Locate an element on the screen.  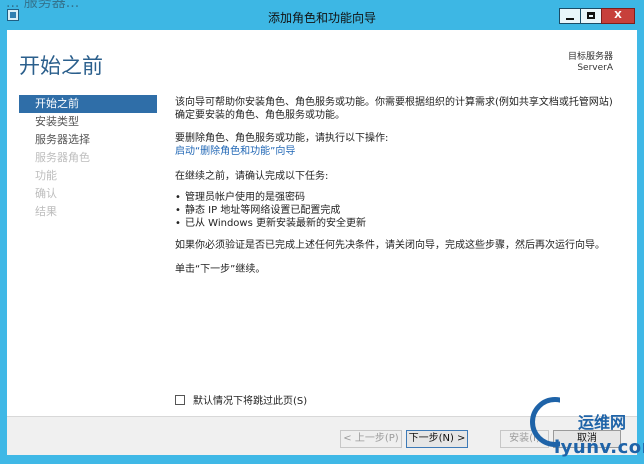
remove-roles-link: 启动“删除角色和功能”向导 is located at coordinates (397, 151).